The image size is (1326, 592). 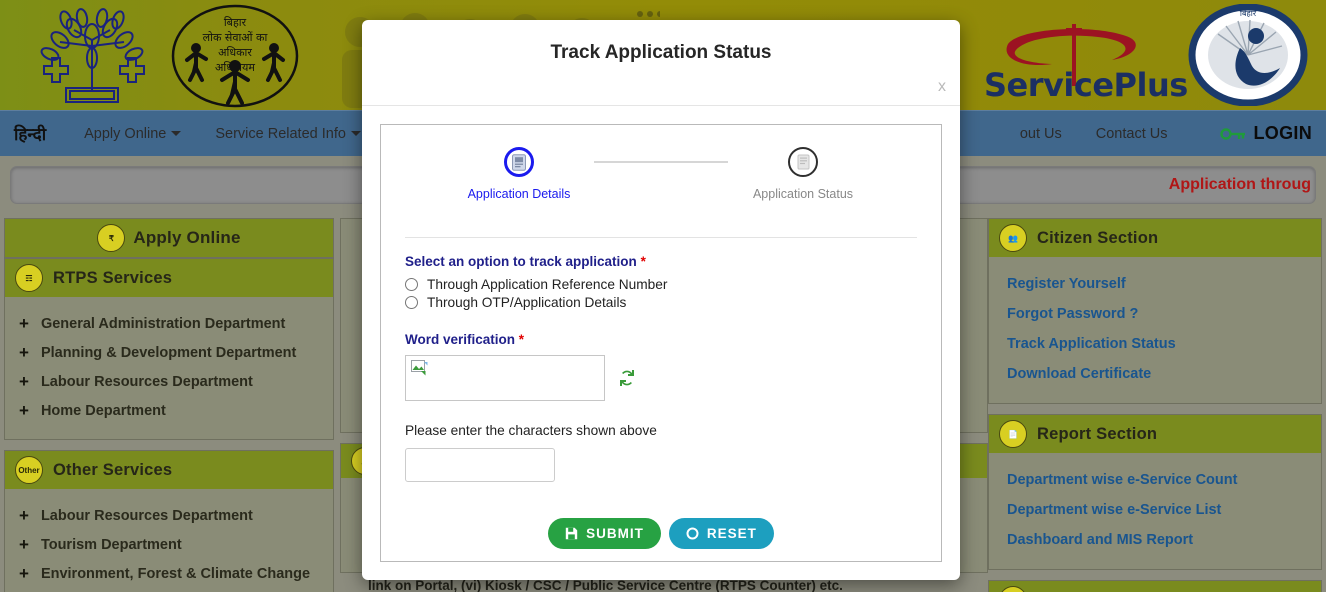 What do you see at coordinates (1013, 238) in the screenshot?
I see `citizens-group-icon: 👥` at bounding box center [1013, 238].